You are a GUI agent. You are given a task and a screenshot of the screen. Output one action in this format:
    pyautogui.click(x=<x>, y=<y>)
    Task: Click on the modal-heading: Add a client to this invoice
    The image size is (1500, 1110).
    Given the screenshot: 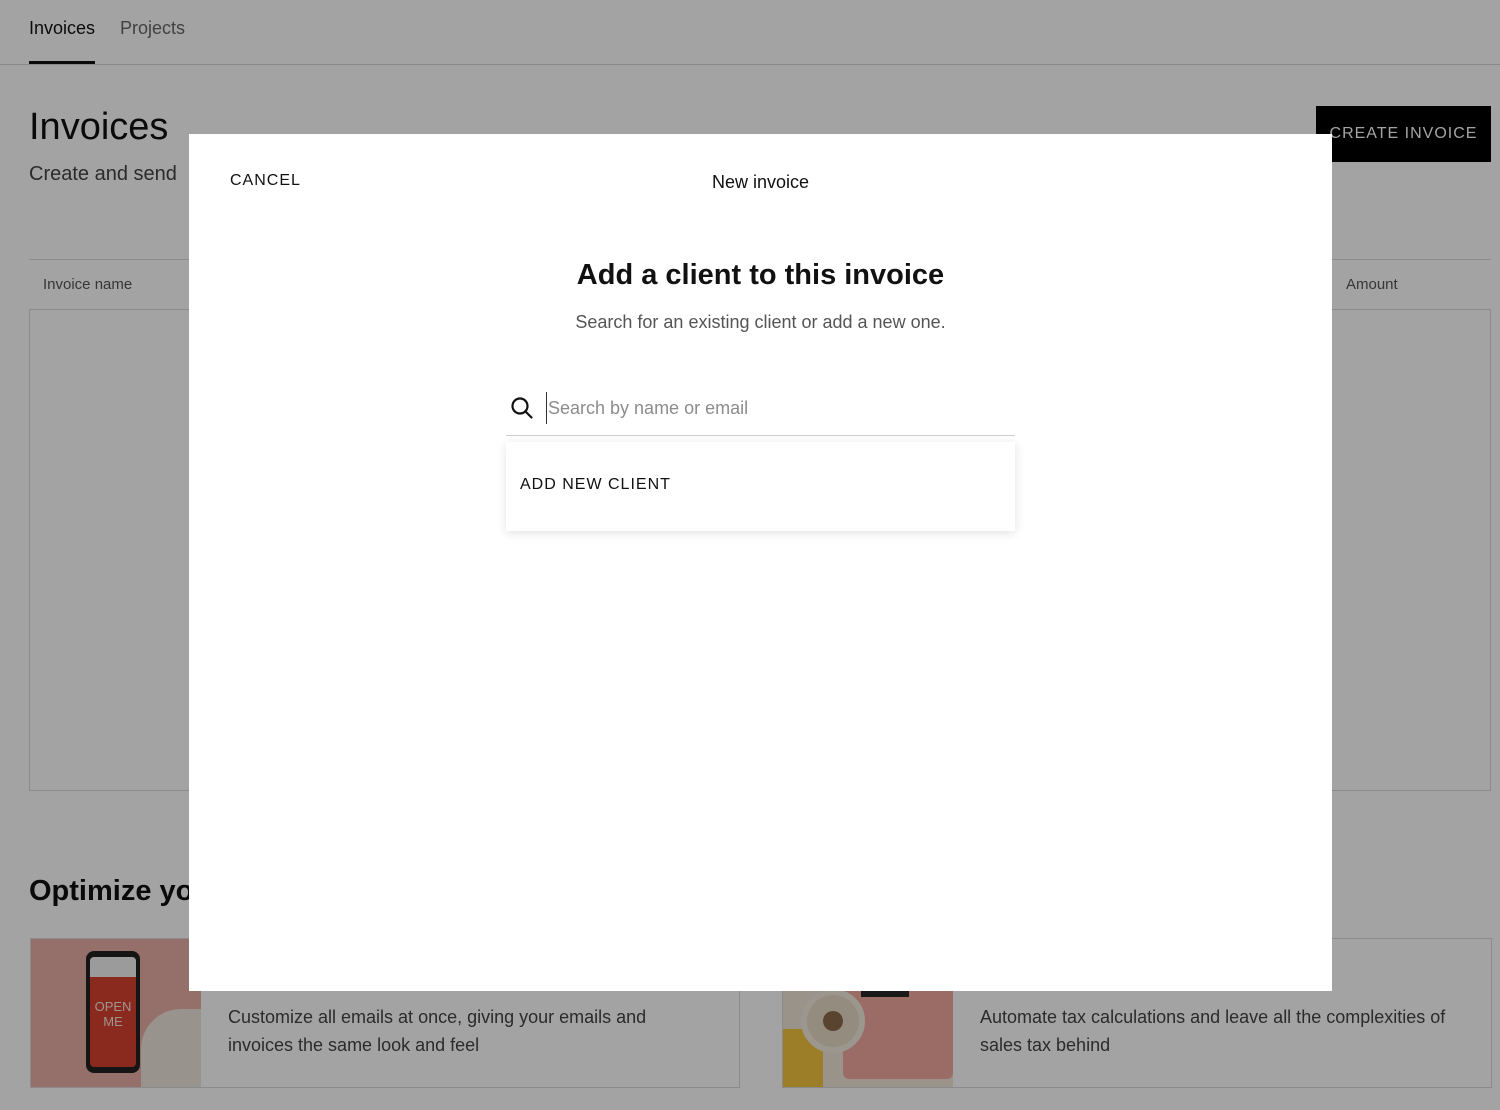 What is the action you would take?
    pyautogui.click(x=760, y=275)
    